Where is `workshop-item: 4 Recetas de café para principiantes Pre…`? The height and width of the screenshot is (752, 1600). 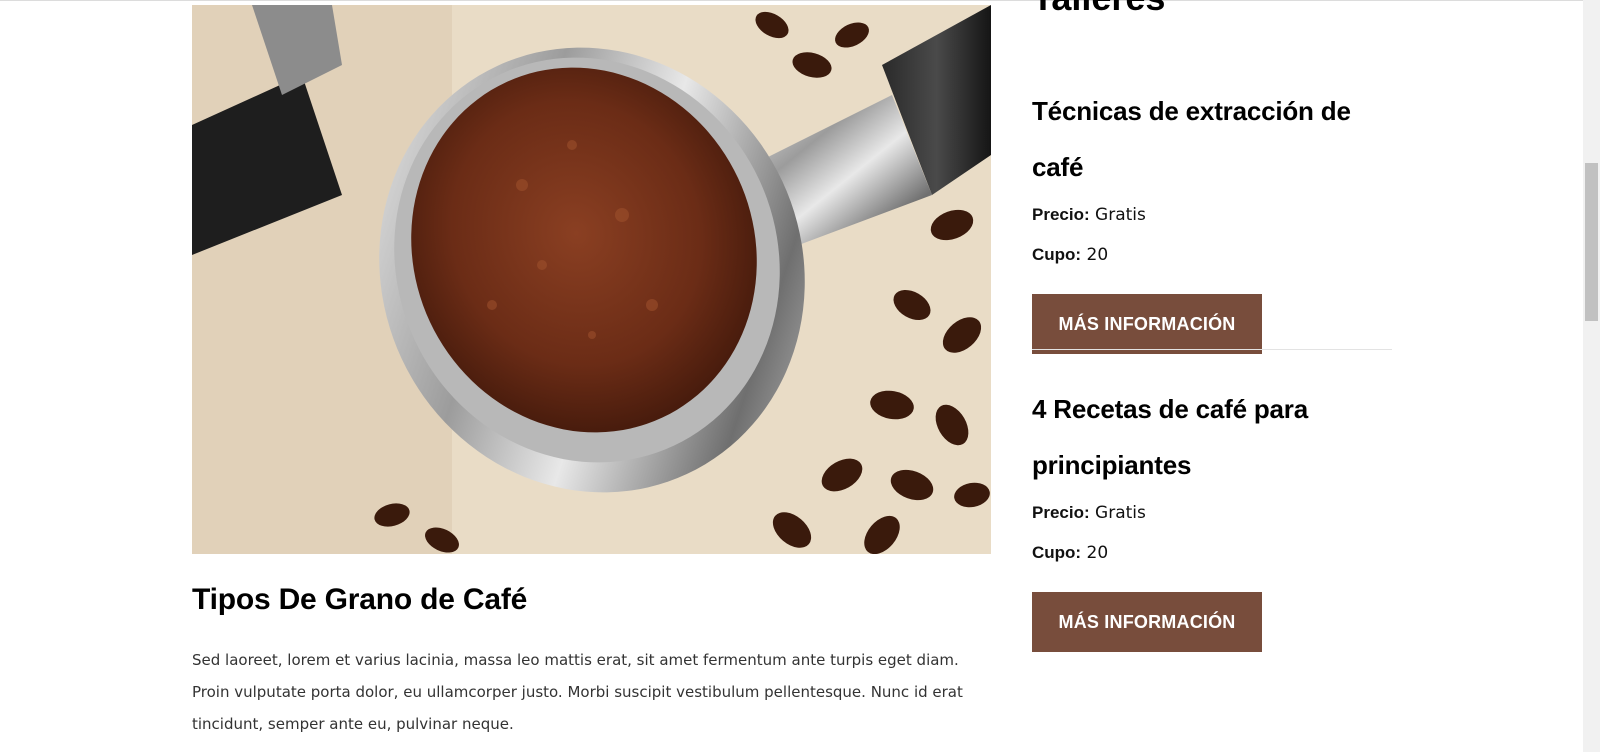 workshop-item: 4 Recetas de café para principiantes Pre… is located at coordinates (1212, 516).